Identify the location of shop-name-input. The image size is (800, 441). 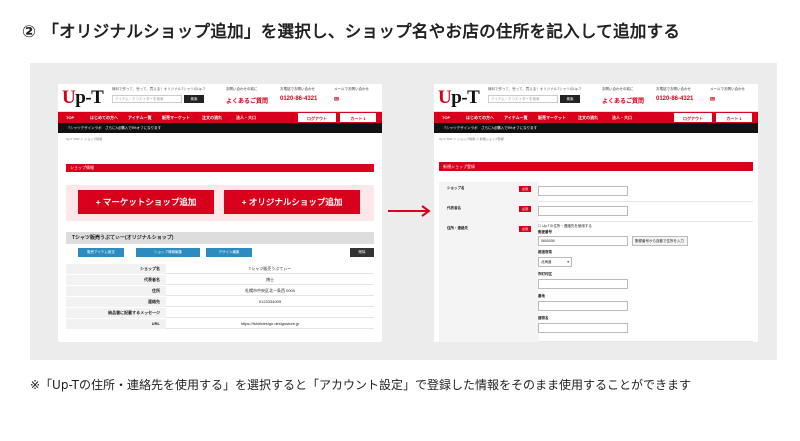
(583, 191).